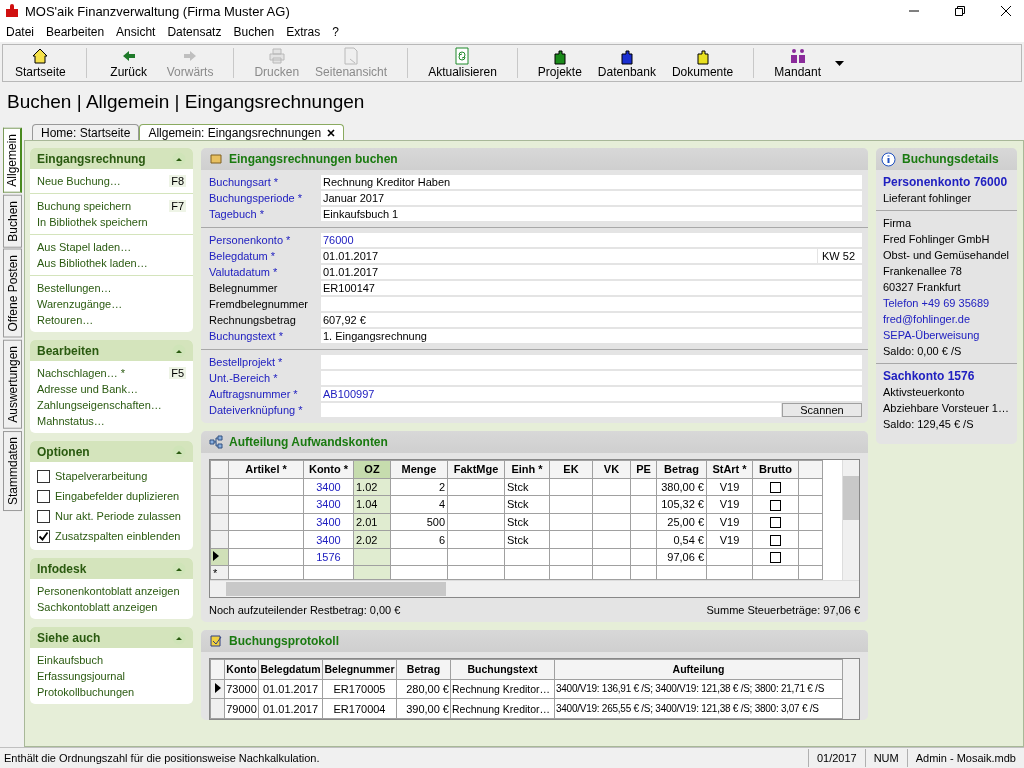 The image size is (1024, 768). I want to click on column-header: PE, so click(643, 469).